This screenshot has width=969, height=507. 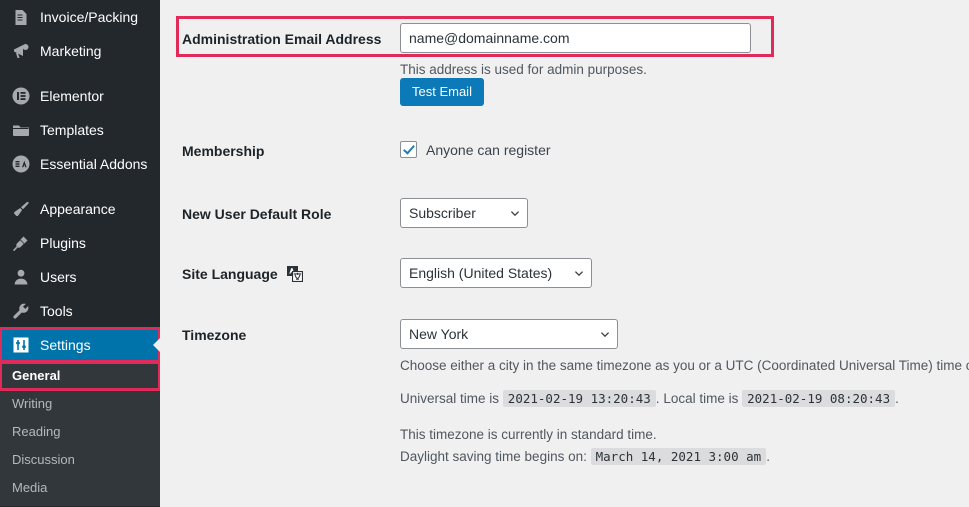 I want to click on dst-date-value: March 14, 2021 3:00 am, so click(x=678, y=456).